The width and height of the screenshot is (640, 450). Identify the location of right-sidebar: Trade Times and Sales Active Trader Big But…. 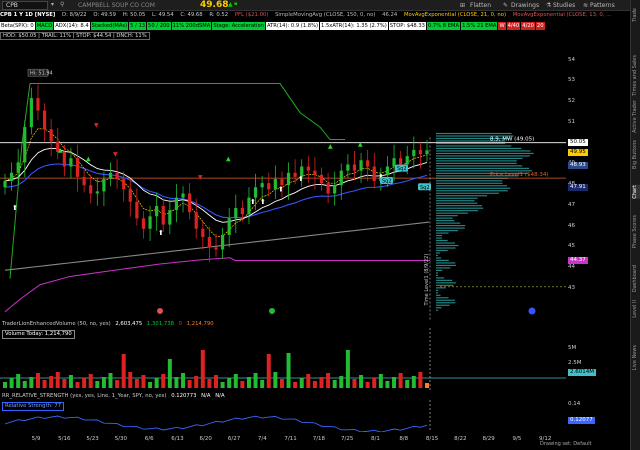
(635, 225).